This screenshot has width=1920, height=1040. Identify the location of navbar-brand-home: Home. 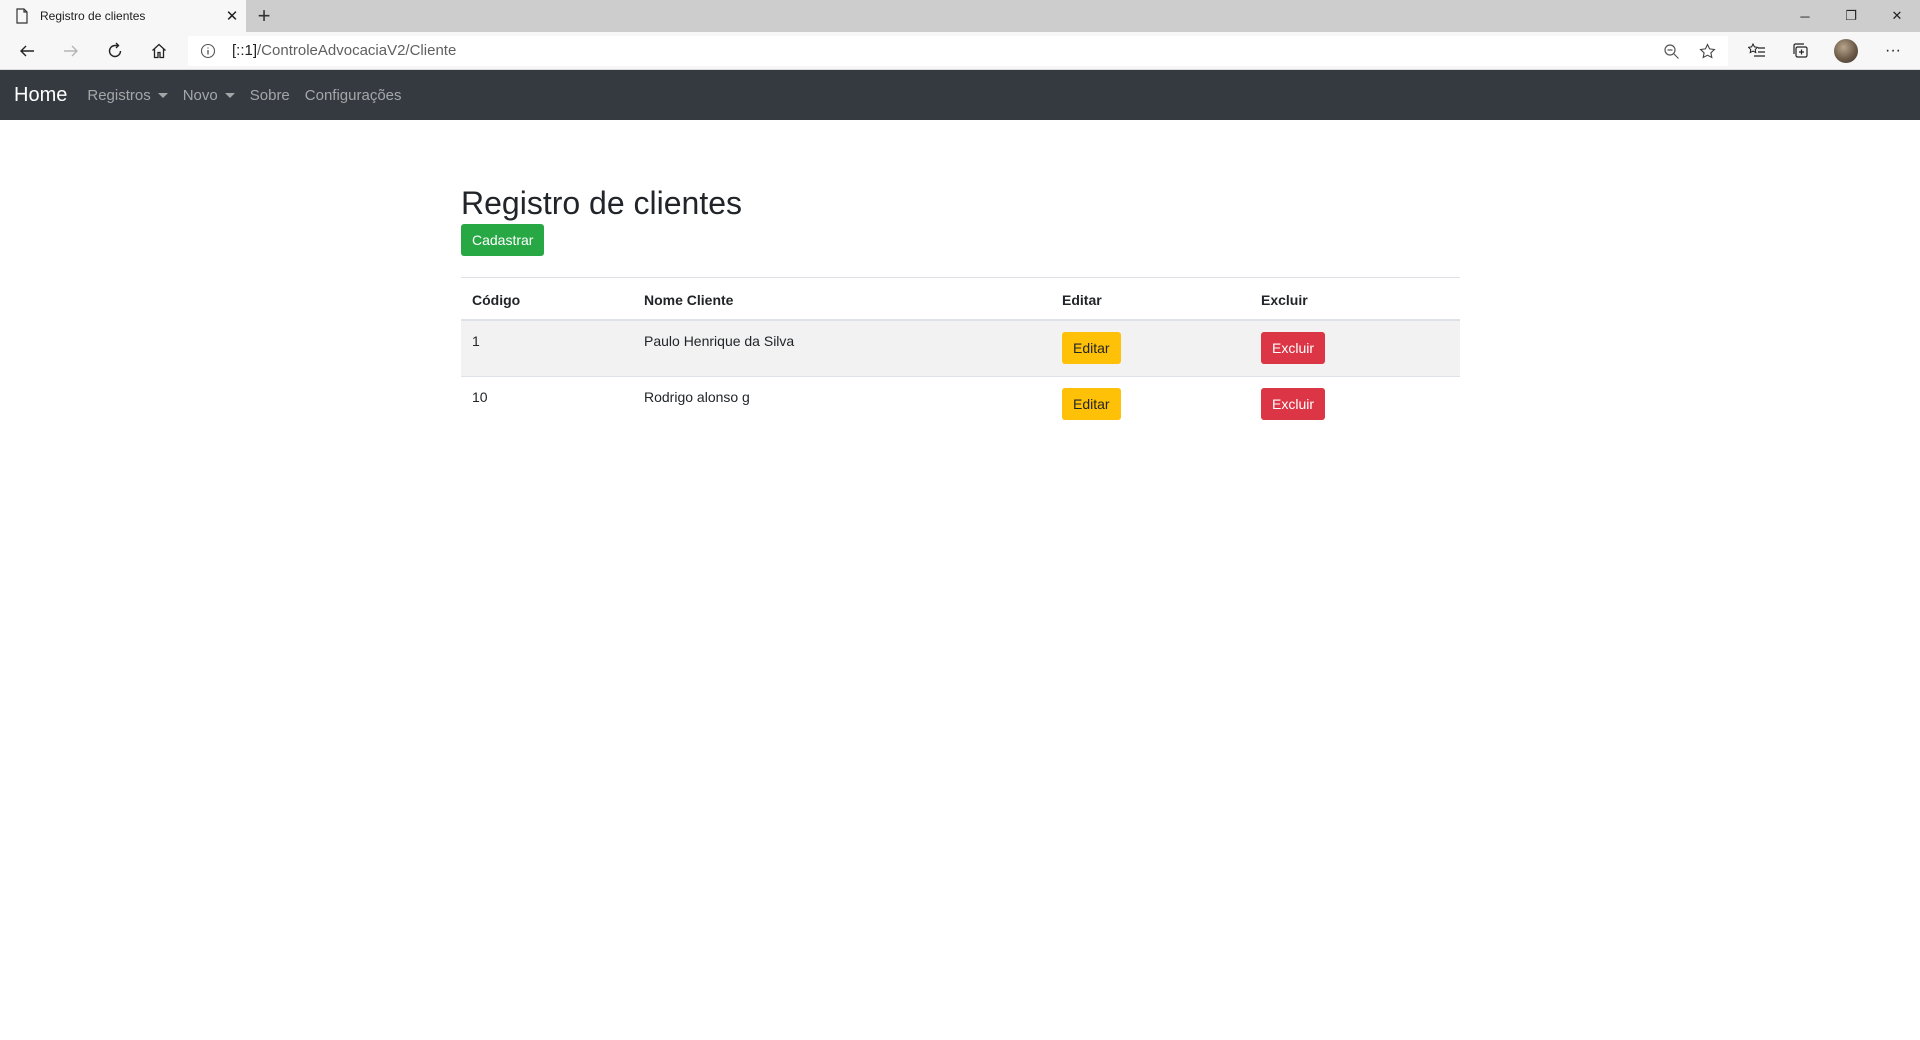
(40, 95).